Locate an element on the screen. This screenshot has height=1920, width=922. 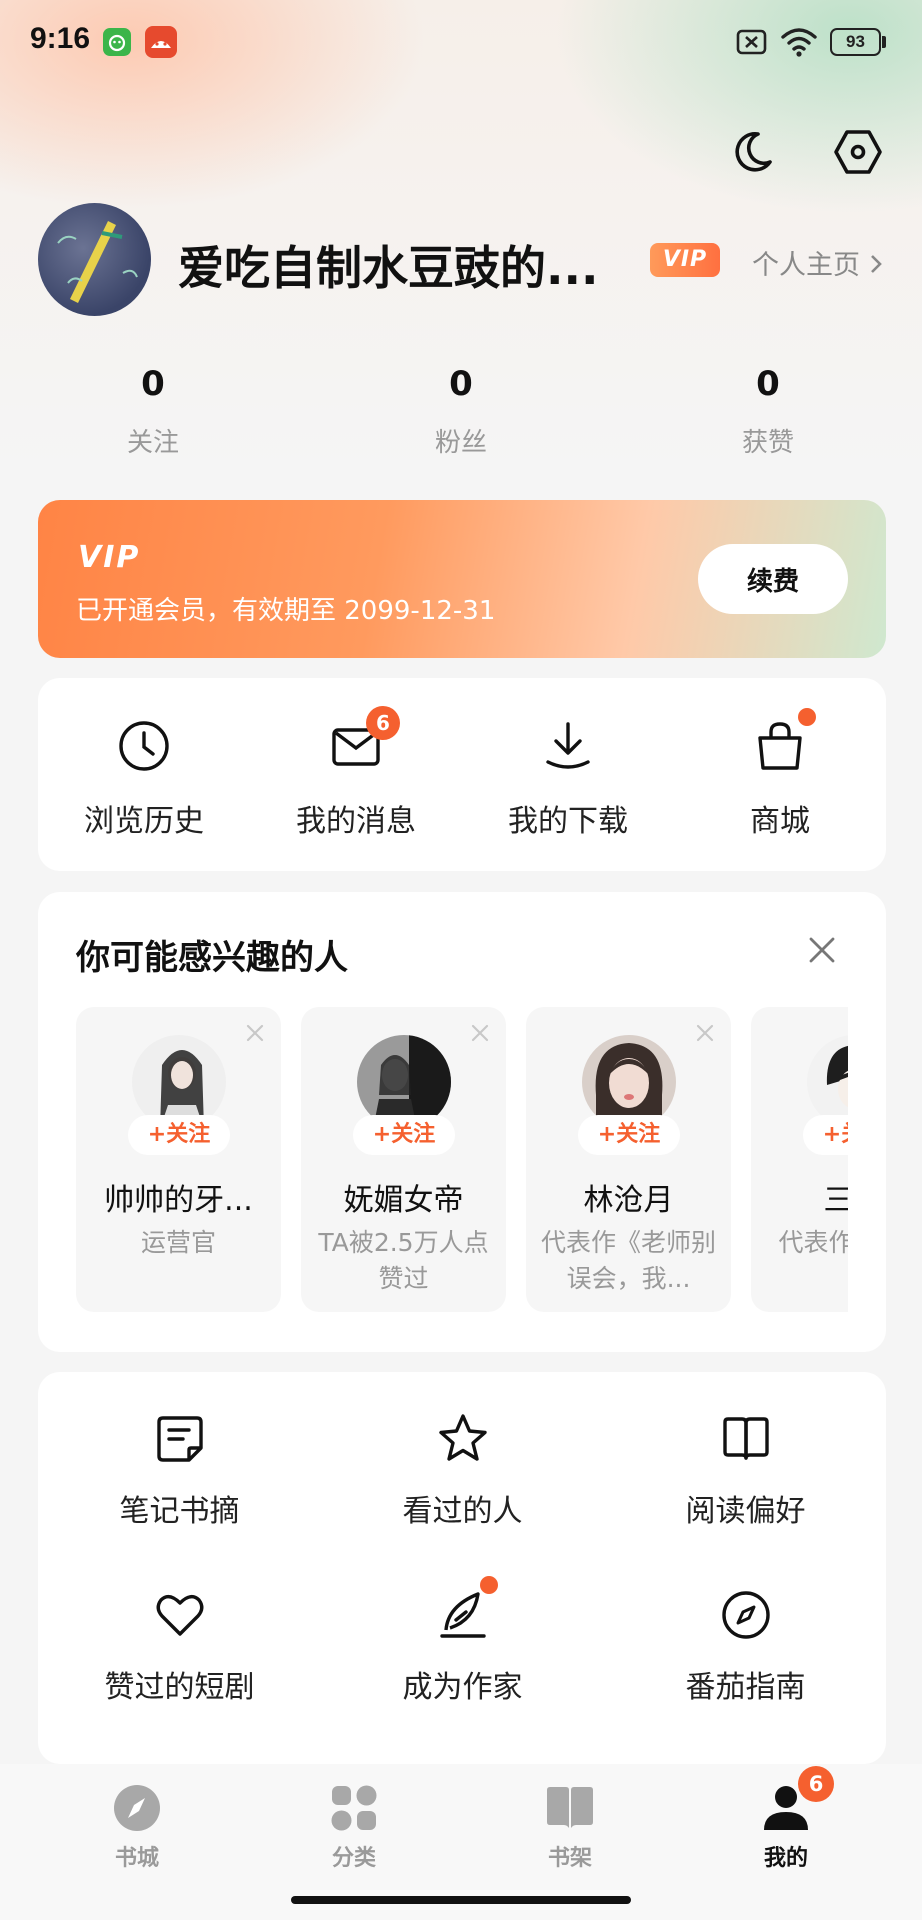
wifi-icon is located at coordinates (799, 42).